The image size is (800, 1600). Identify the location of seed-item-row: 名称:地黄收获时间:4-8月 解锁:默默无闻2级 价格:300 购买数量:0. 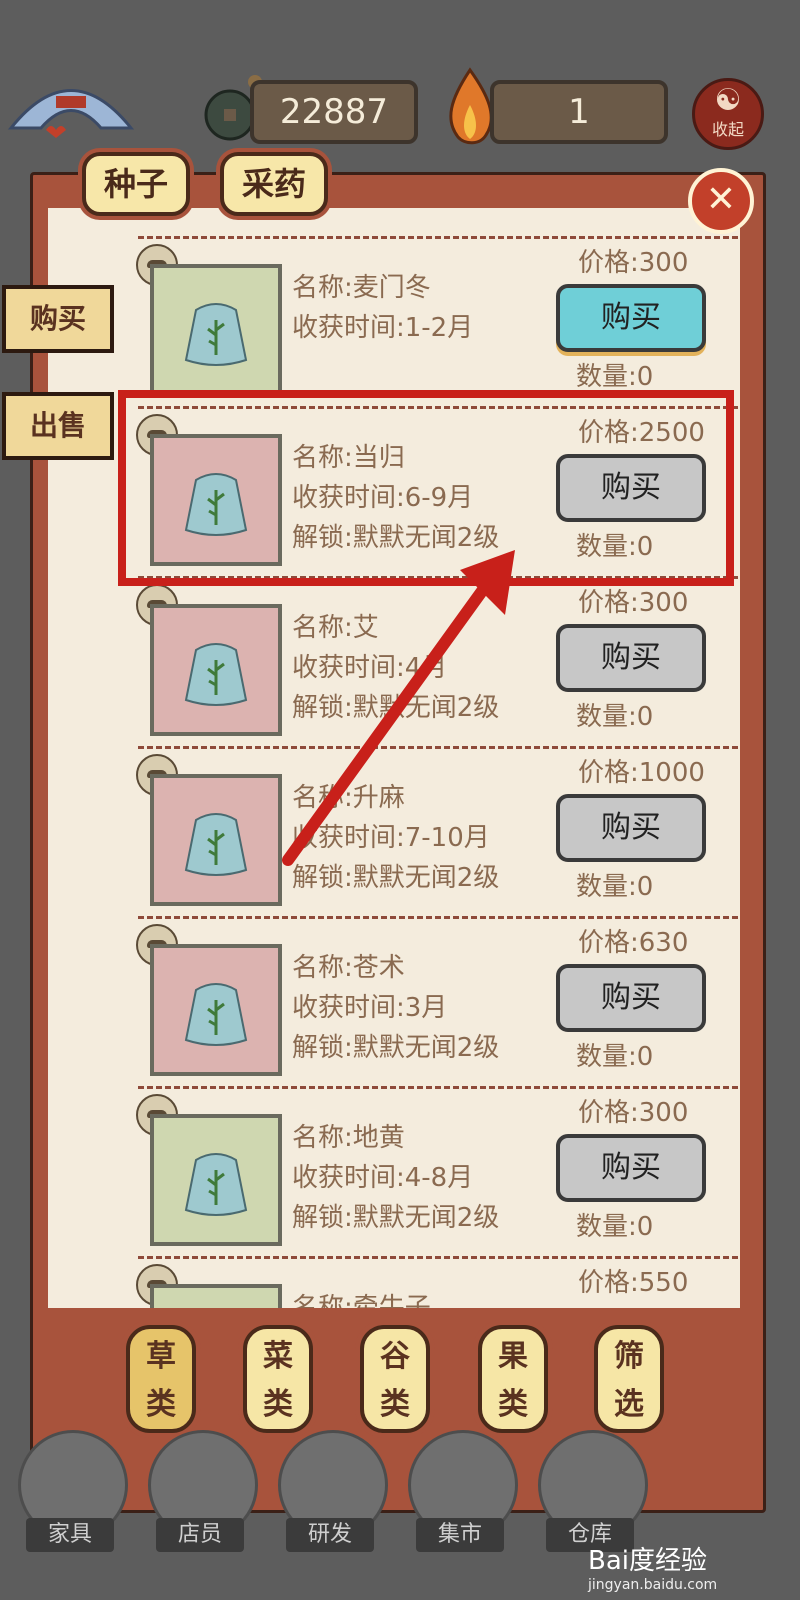
(394, 1174).